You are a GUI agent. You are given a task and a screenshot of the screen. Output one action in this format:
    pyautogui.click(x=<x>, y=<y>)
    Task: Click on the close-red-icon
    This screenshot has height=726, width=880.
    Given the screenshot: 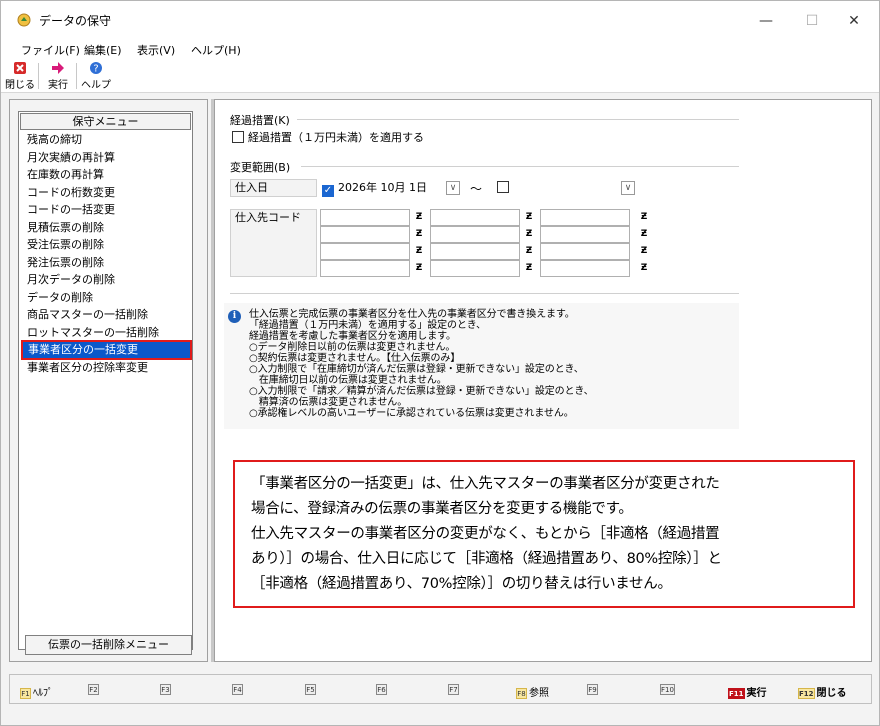 What is the action you would take?
    pyautogui.click(x=20, y=68)
    